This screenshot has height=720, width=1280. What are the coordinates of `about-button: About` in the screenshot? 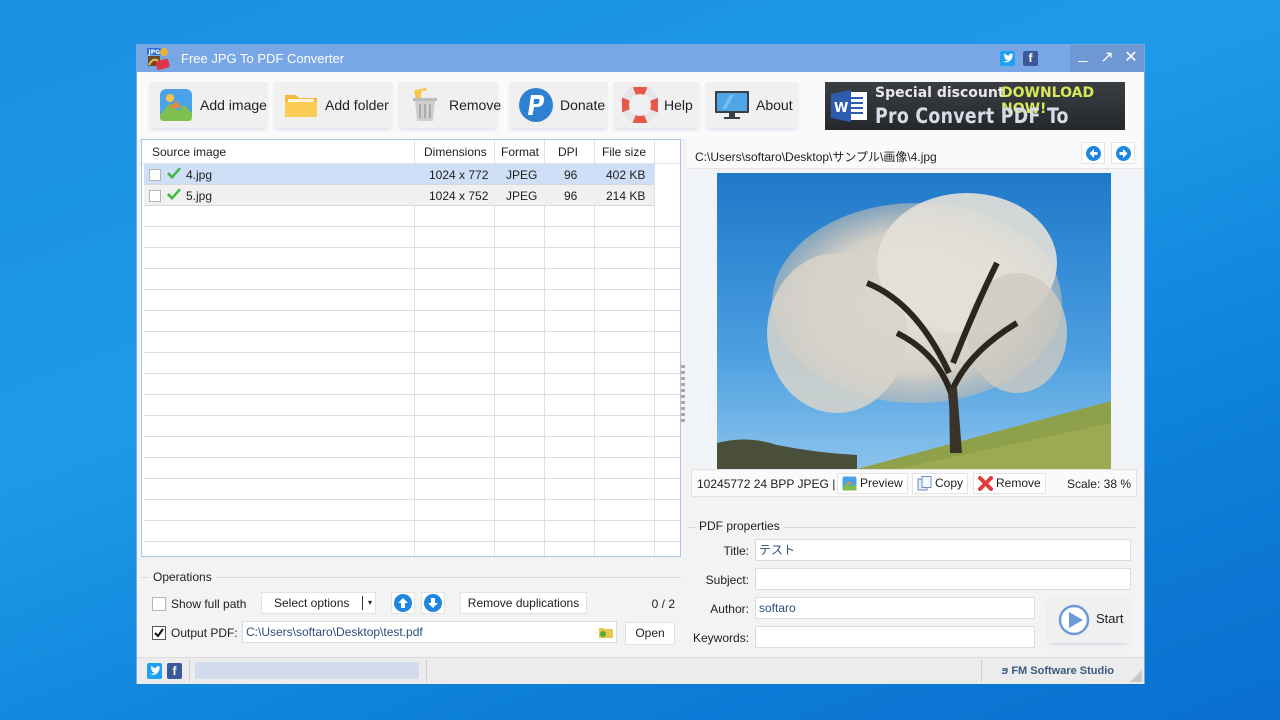 It's located at (752, 105).